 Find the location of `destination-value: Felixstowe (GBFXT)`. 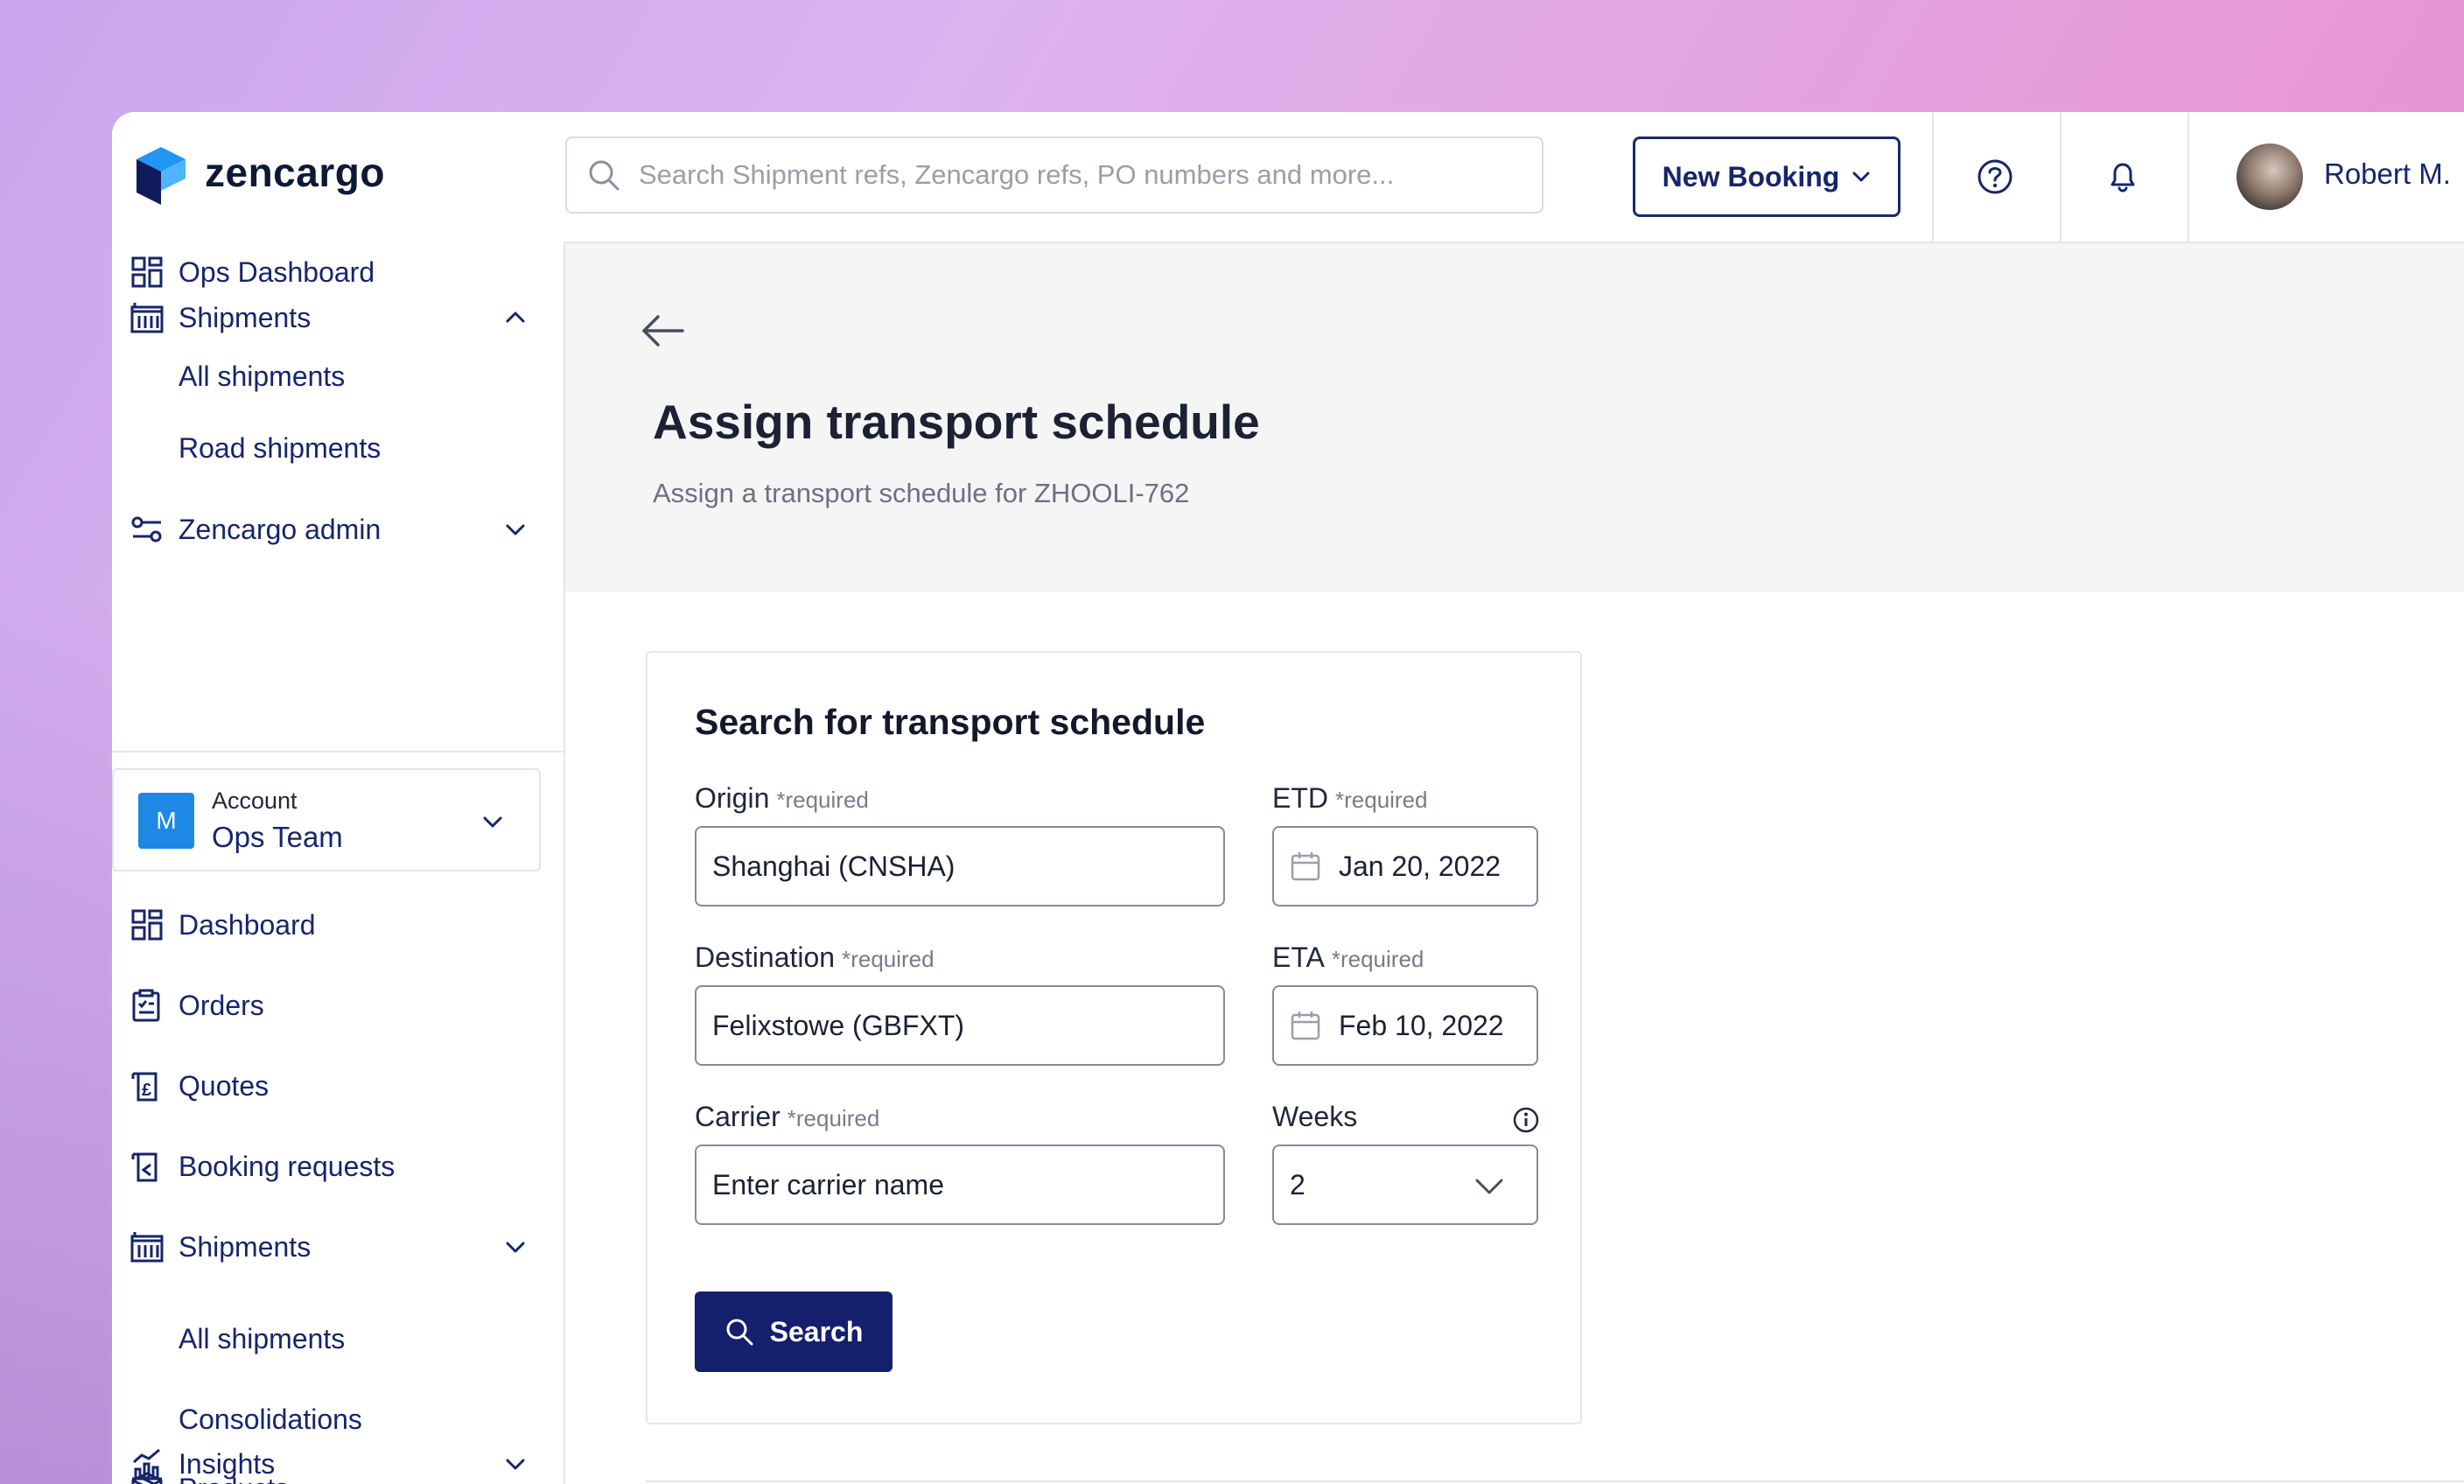

destination-value: Felixstowe (GBFXT) is located at coordinates (838, 1025).